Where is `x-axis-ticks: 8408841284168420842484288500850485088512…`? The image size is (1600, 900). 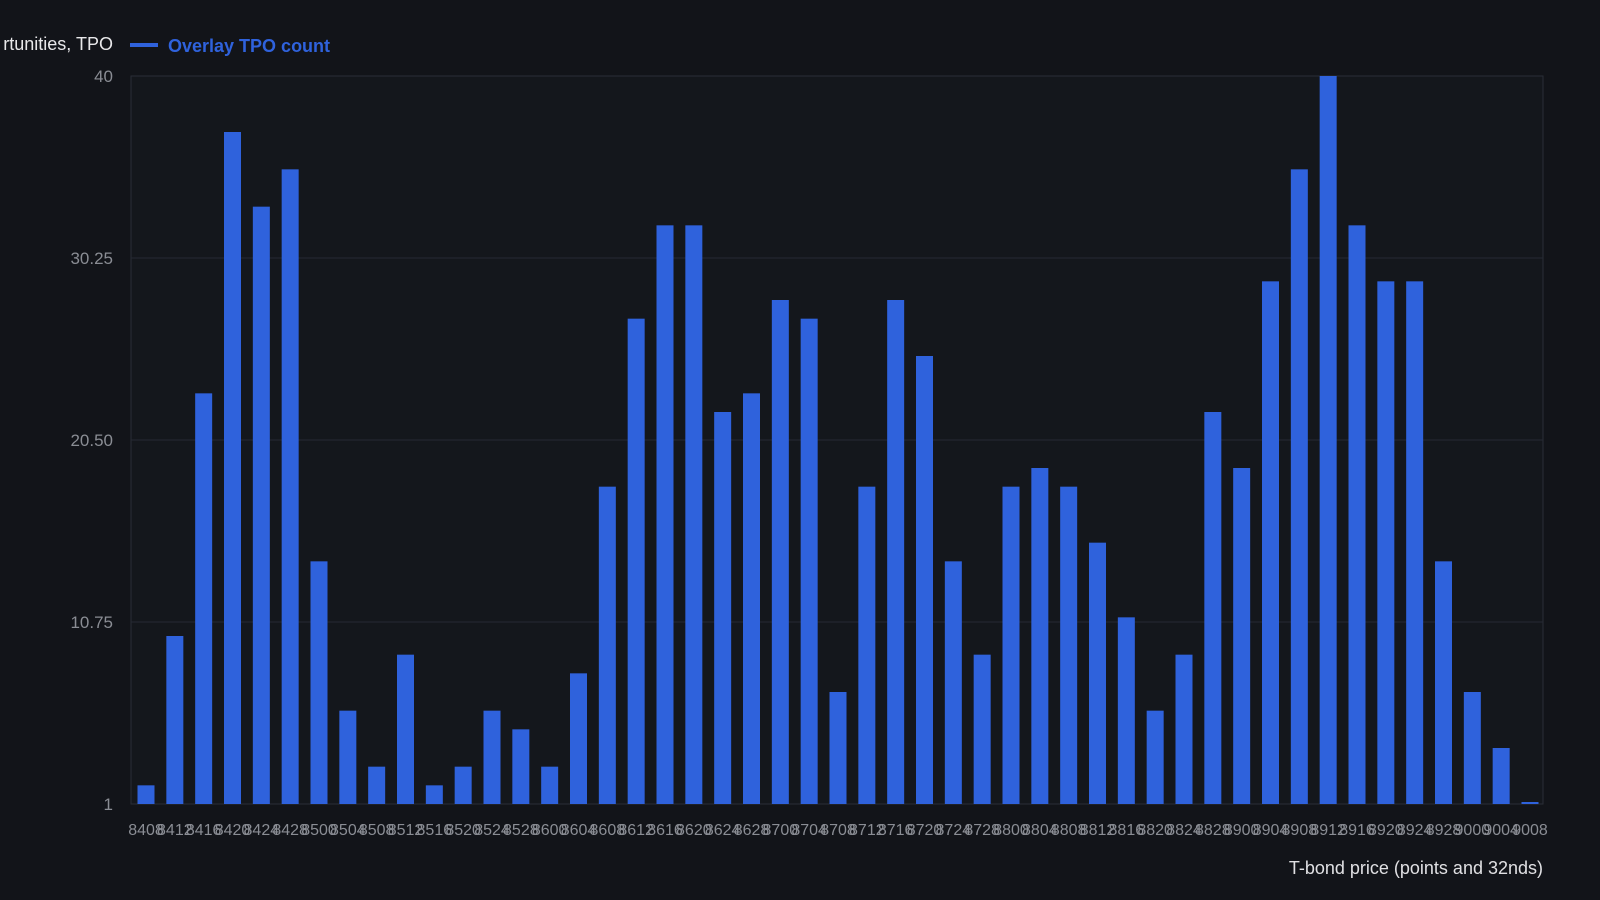 x-axis-ticks: 8408841284168420842484288500850485088512… is located at coordinates (838, 830).